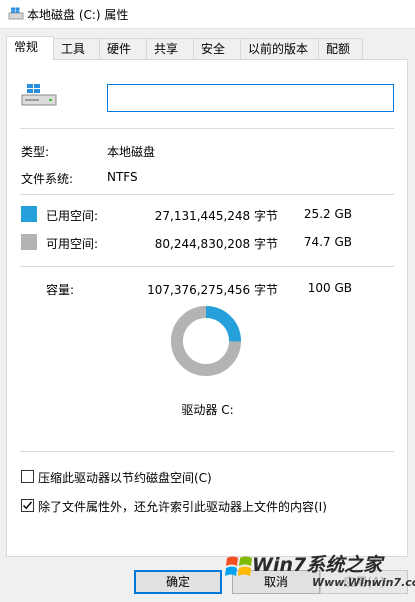 The height and width of the screenshot is (602, 415). I want to click on usage-donut-chart, so click(206, 341).